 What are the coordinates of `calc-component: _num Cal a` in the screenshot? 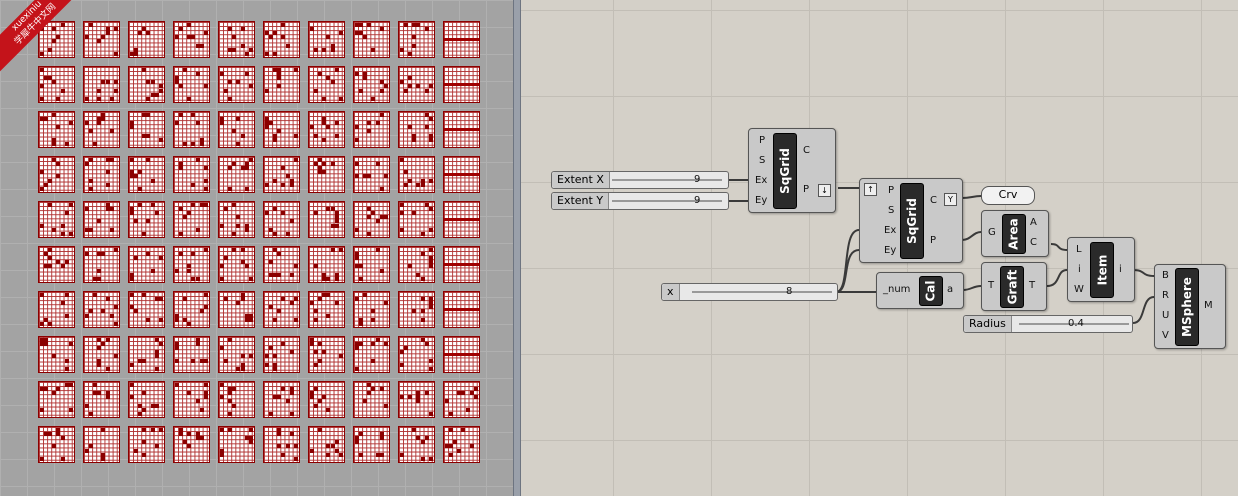 It's located at (920, 290).